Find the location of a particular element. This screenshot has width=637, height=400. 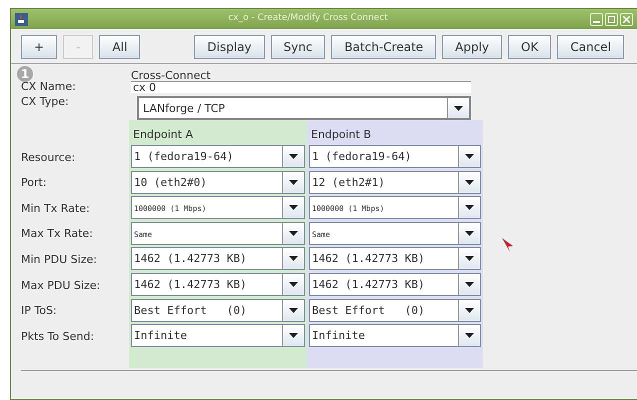

toolbar-button: All is located at coordinates (119, 47).